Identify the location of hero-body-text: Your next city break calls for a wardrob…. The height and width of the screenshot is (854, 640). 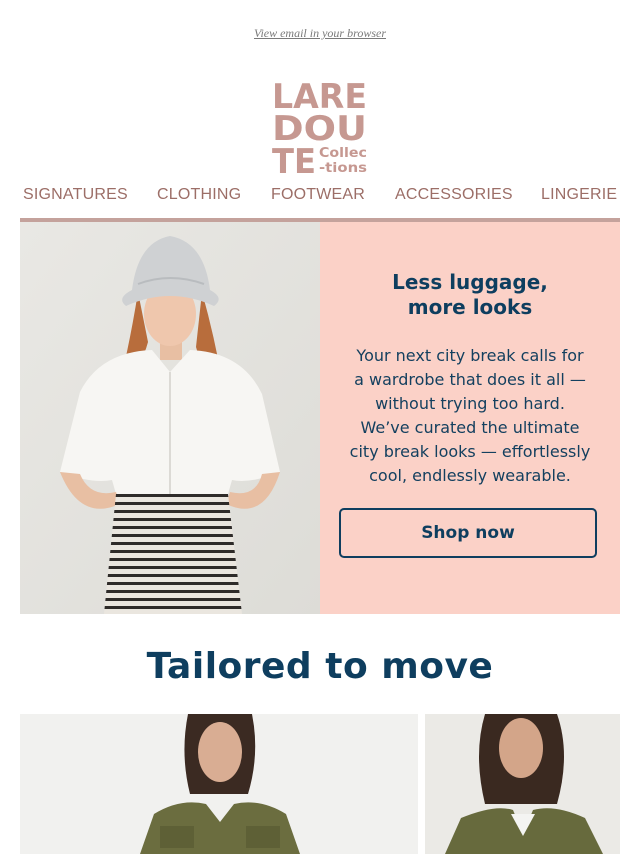
(470, 416).